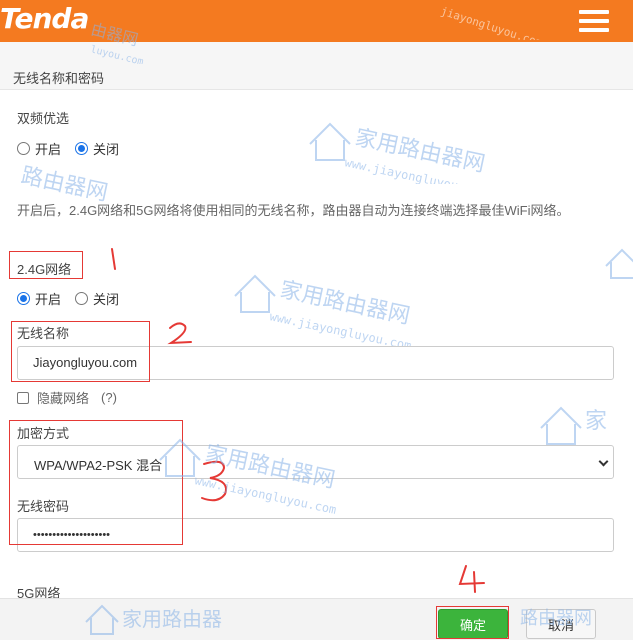  Describe the element at coordinates (98, 465) in the screenshot. I see `encryption-selected-value: WPA/WPA2-PSK 混合` at that location.